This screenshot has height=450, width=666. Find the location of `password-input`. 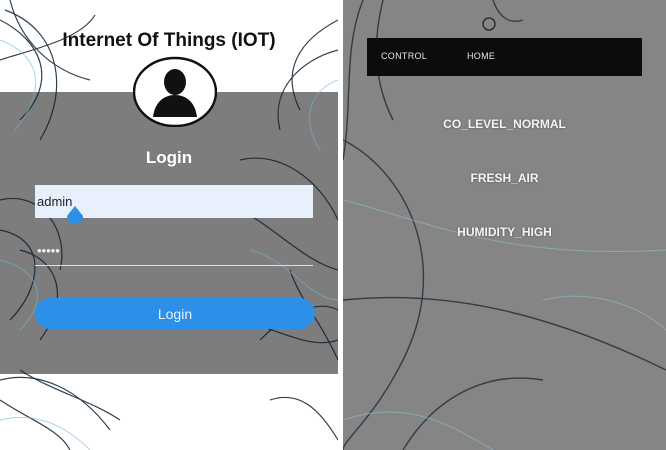

password-input is located at coordinates (174, 251).